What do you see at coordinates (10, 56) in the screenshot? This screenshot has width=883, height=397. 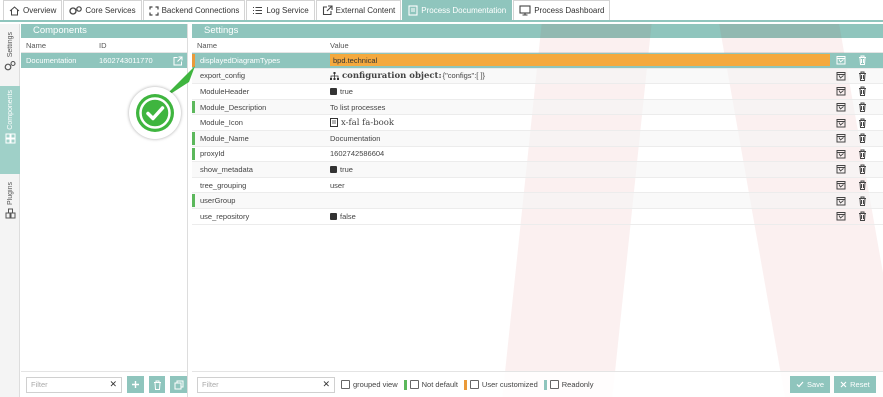 I see `vtab-settings: Settings` at bounding box center [10, 56].